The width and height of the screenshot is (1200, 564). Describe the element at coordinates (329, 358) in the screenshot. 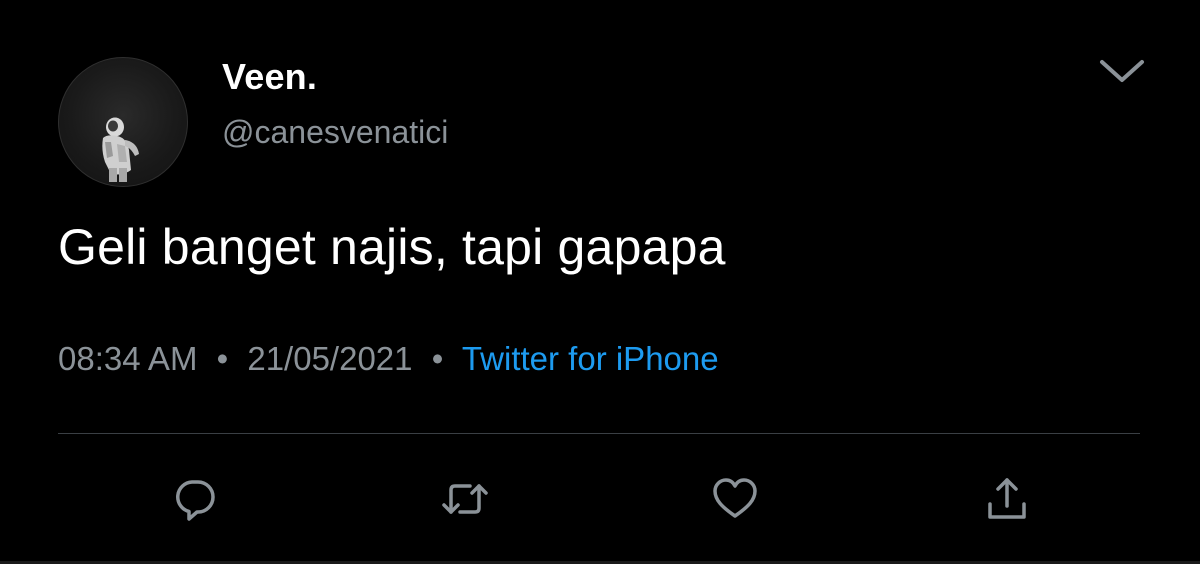

I see `tweet-date: 21/05/2021` at that location.